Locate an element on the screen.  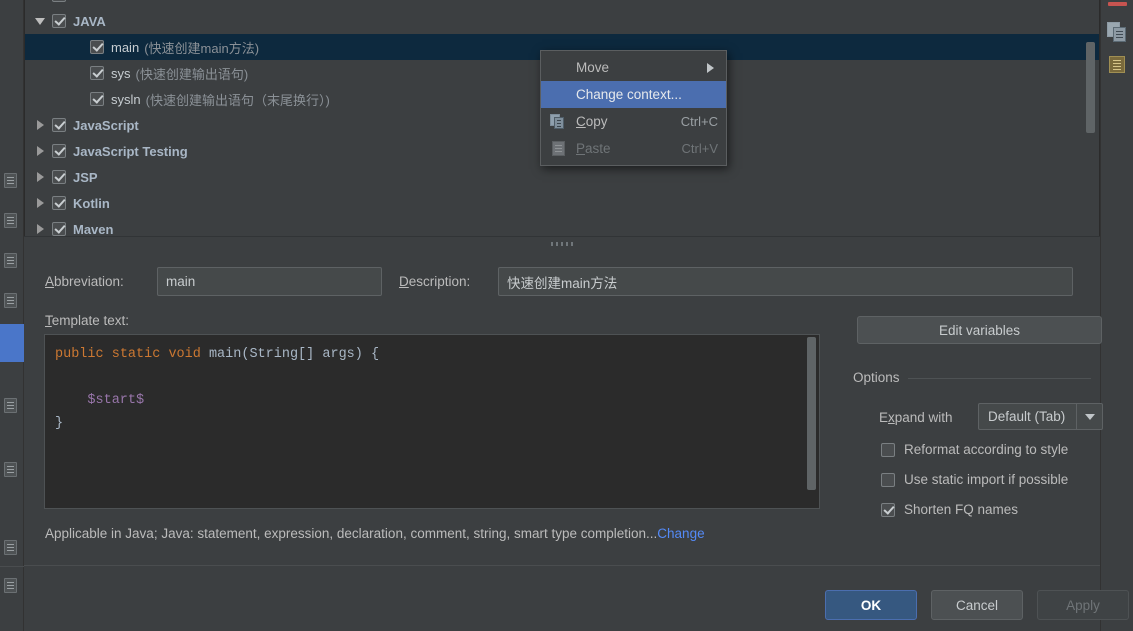
tree-row: Kotlin is located at coordinates (562, 203).